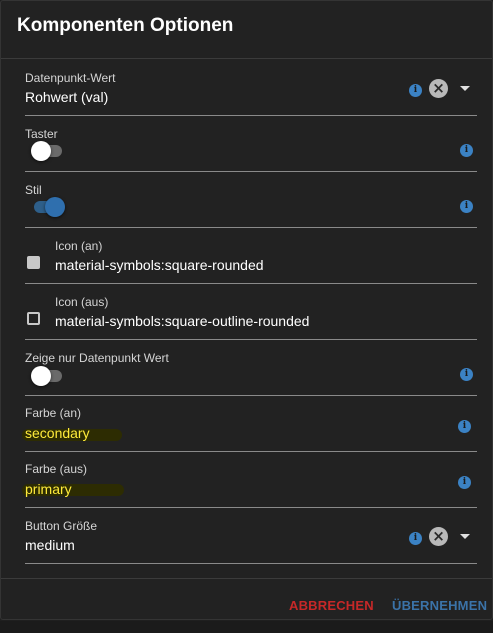 The height and width of the screenshot is (633, 493). I want to click on field-value: secondary, so click(57, 433).